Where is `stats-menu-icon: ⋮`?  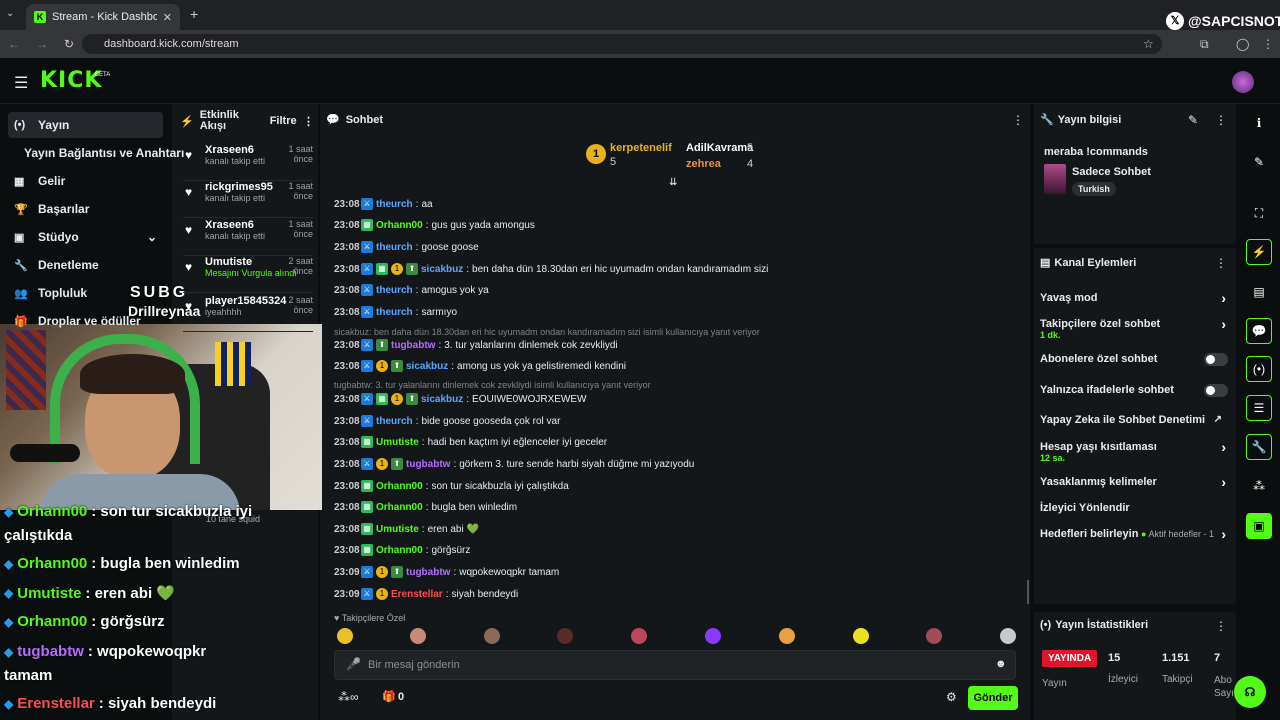 stats-menu-icon: ⋮ is located at coordinates (1221, 626).